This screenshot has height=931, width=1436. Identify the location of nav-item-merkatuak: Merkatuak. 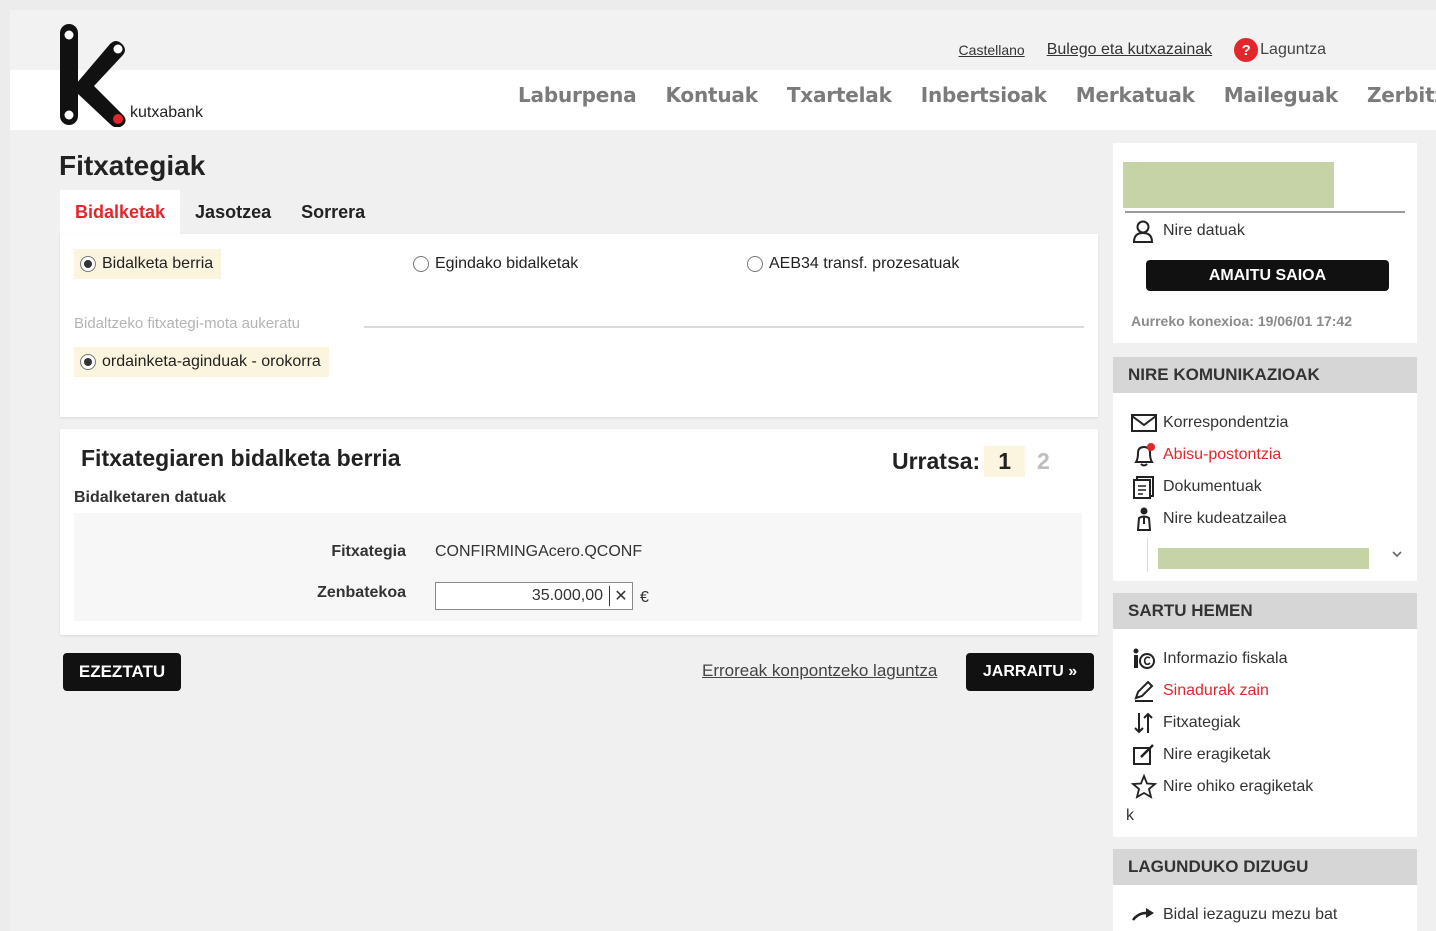
(1135, 95).